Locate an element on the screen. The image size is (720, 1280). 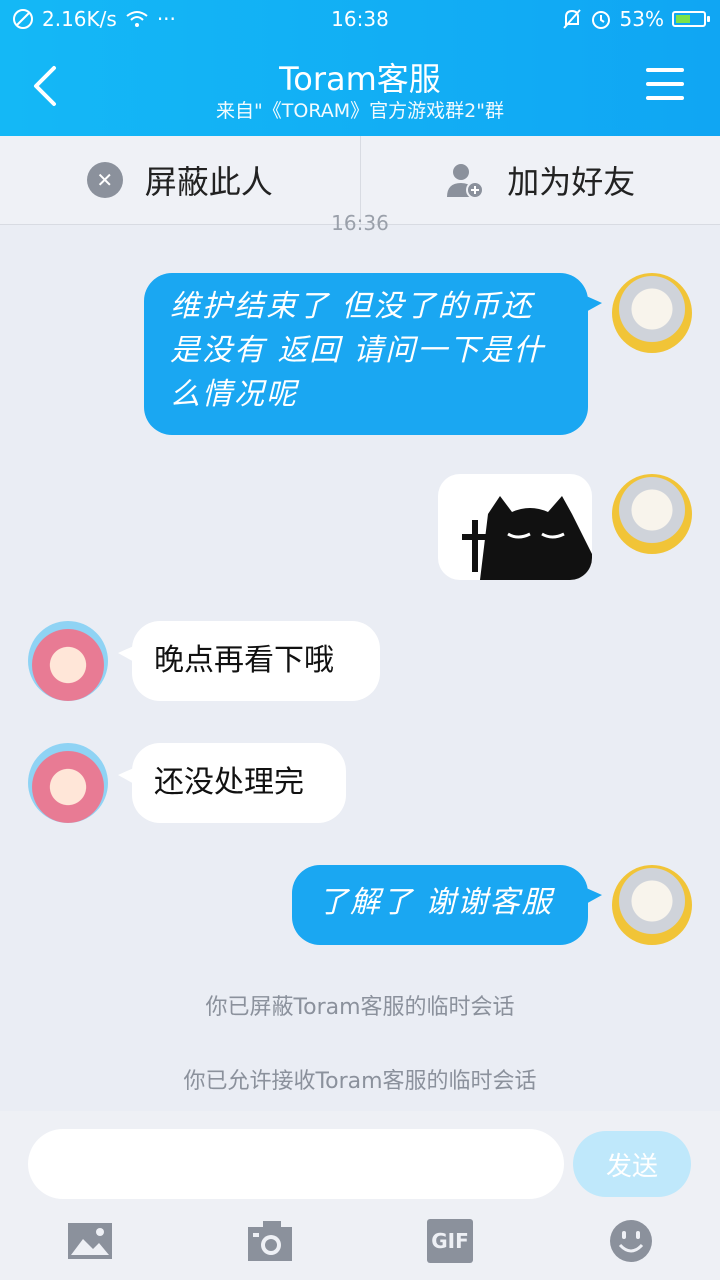
toolbar: GIF is located at coordinates (360, 1241).